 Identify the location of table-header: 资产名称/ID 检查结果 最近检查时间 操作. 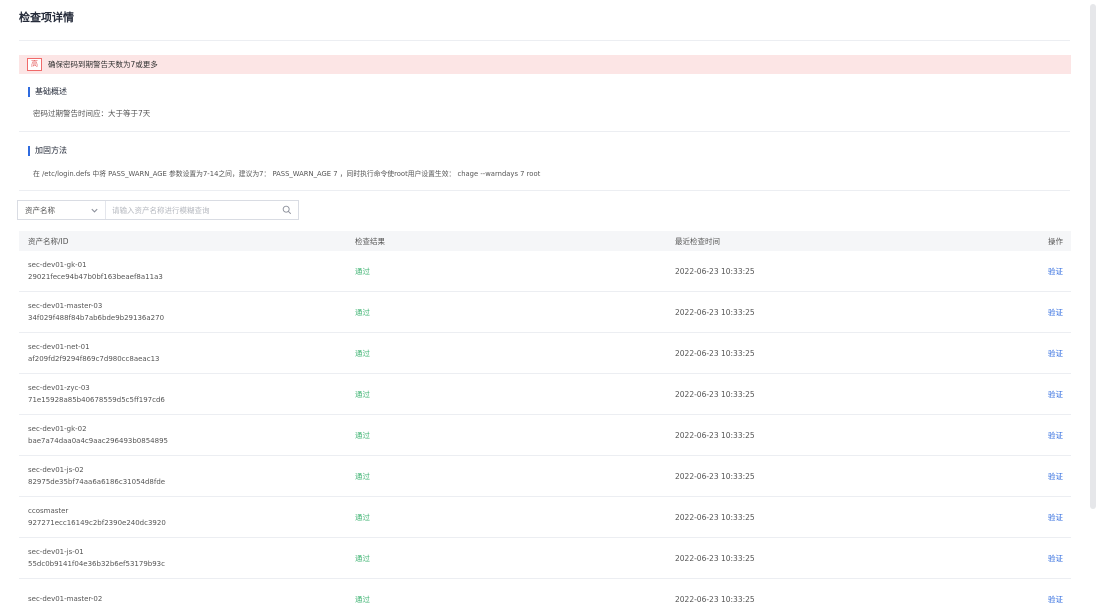
(545, 241).